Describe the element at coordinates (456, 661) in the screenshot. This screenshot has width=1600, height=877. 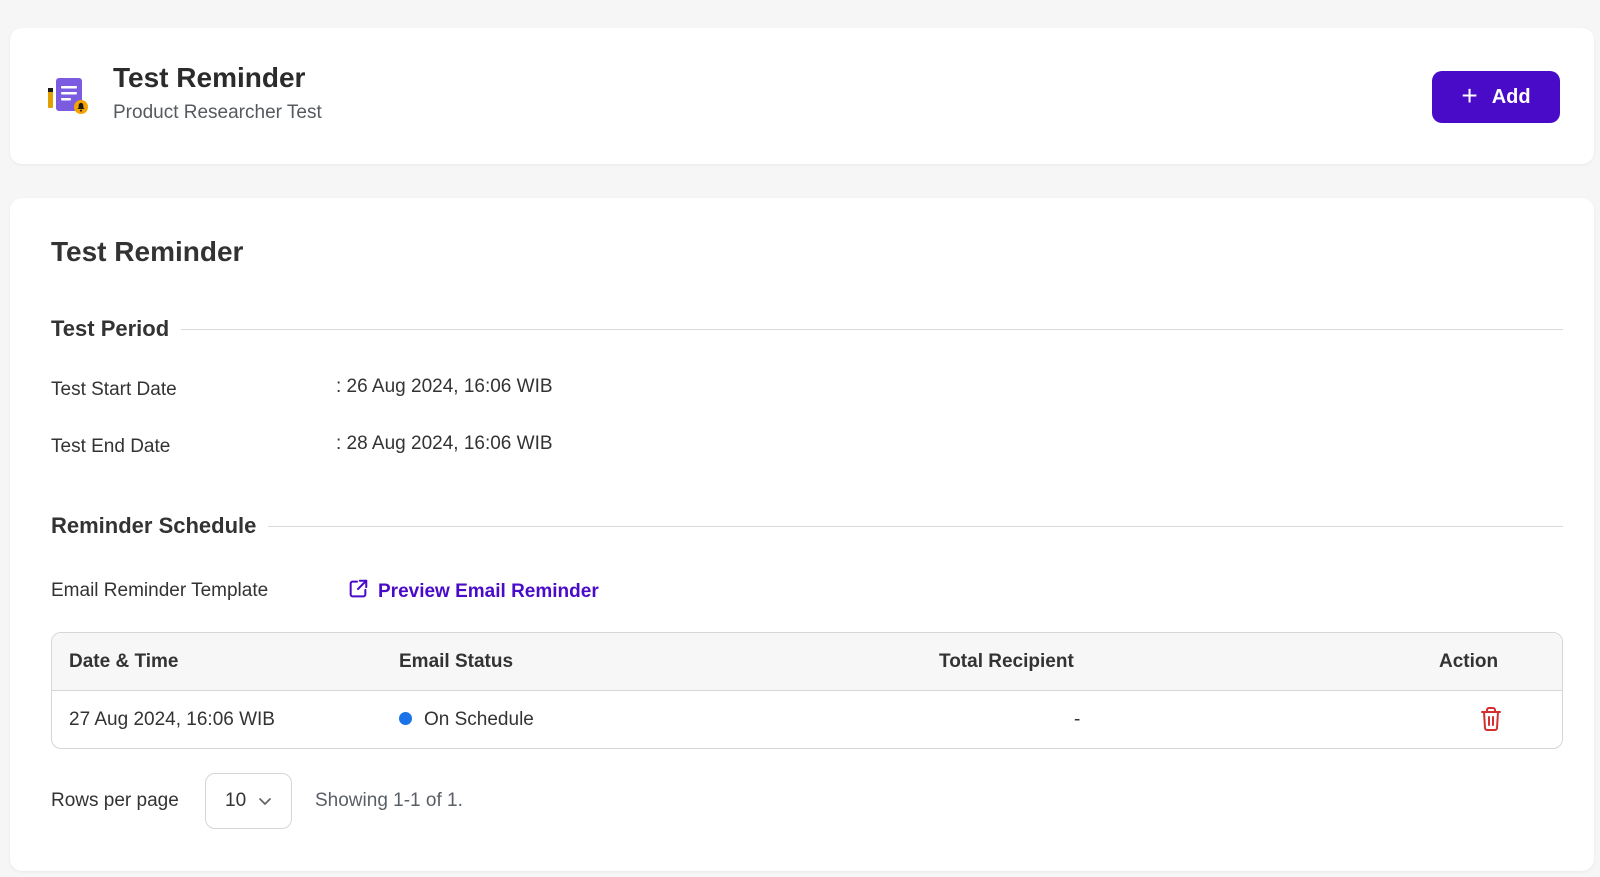
I see `column-header-email-status: Email Status` at that location.